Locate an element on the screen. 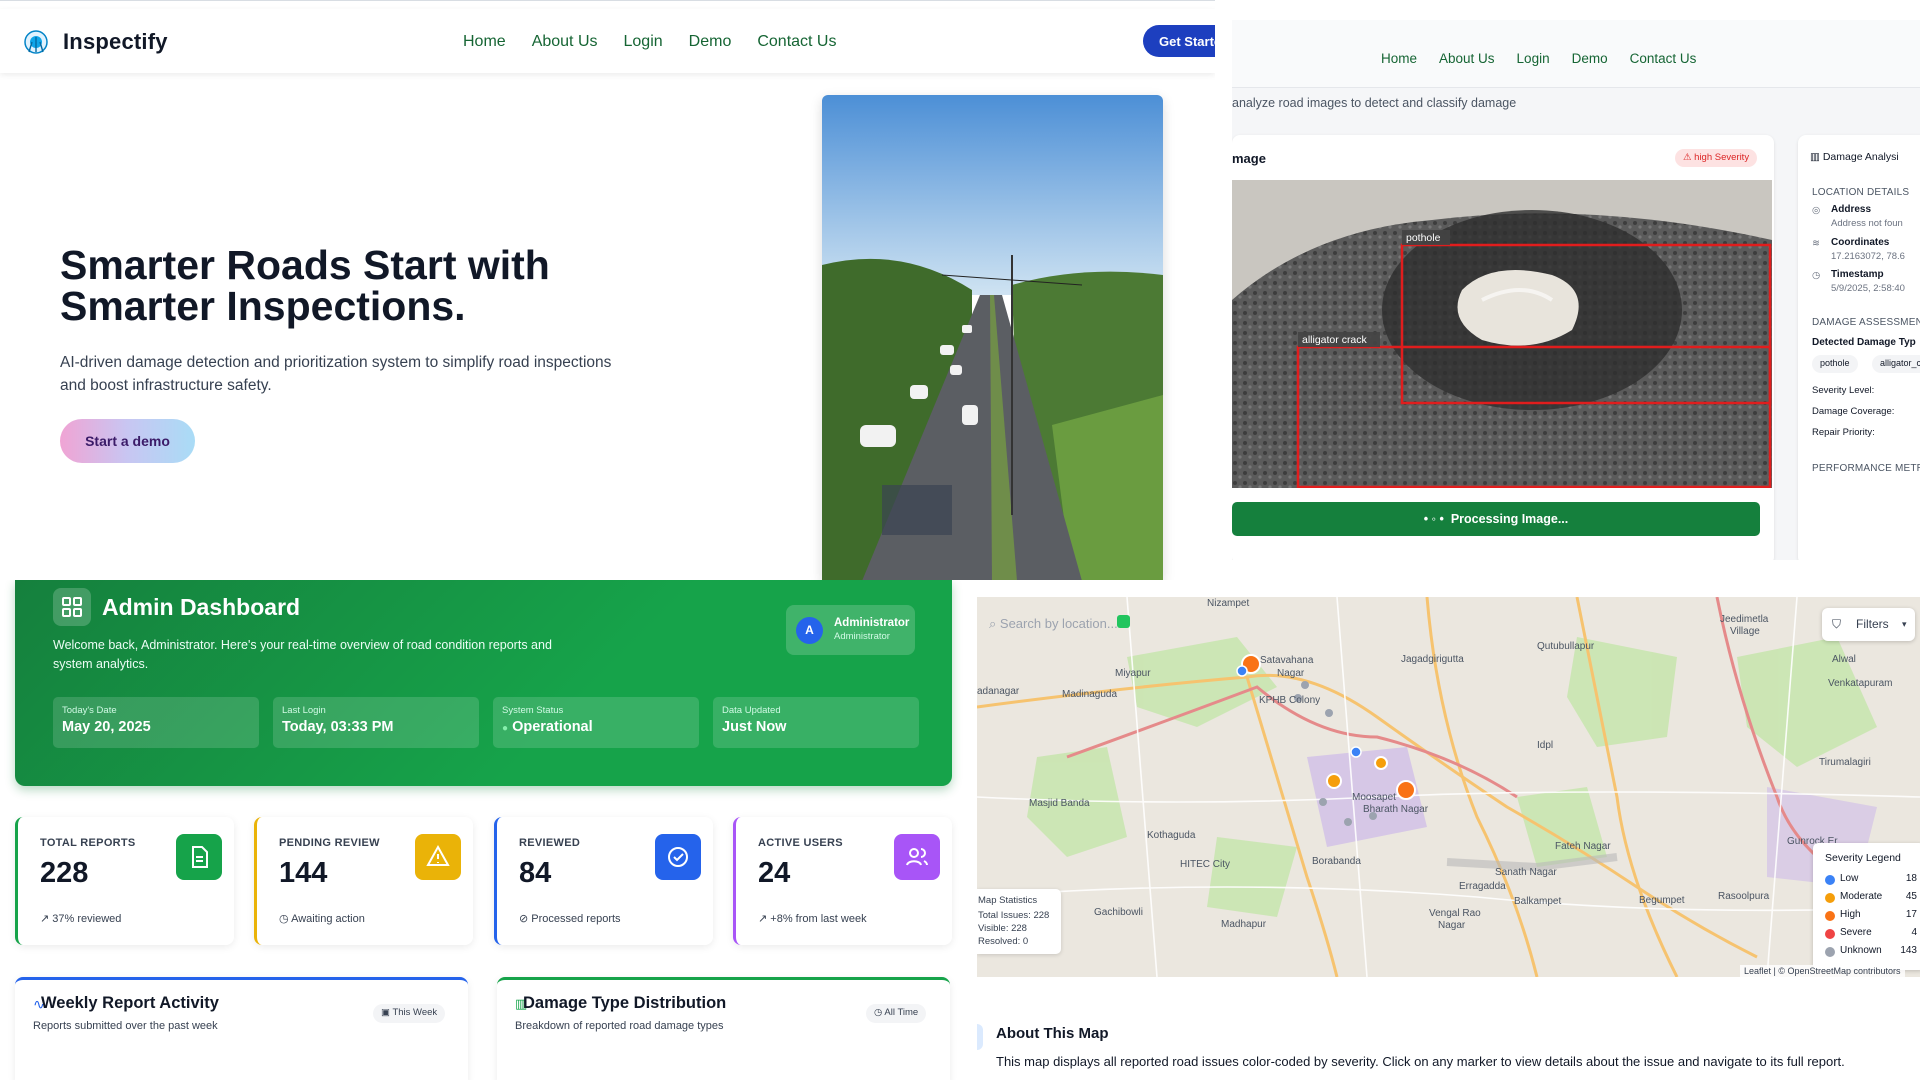  legend-row-severe: Severe 4 is located at coordinates (1871, 934).